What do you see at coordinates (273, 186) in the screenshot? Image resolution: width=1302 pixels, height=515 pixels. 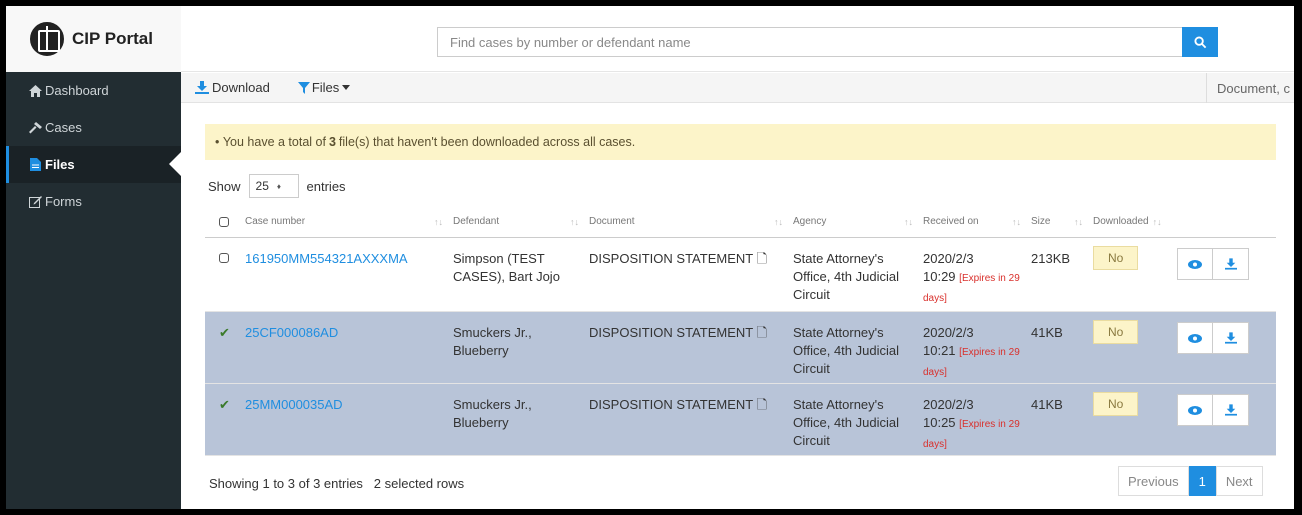 I see `entries-select: 25 ♦` at bounding box center [273, 186].